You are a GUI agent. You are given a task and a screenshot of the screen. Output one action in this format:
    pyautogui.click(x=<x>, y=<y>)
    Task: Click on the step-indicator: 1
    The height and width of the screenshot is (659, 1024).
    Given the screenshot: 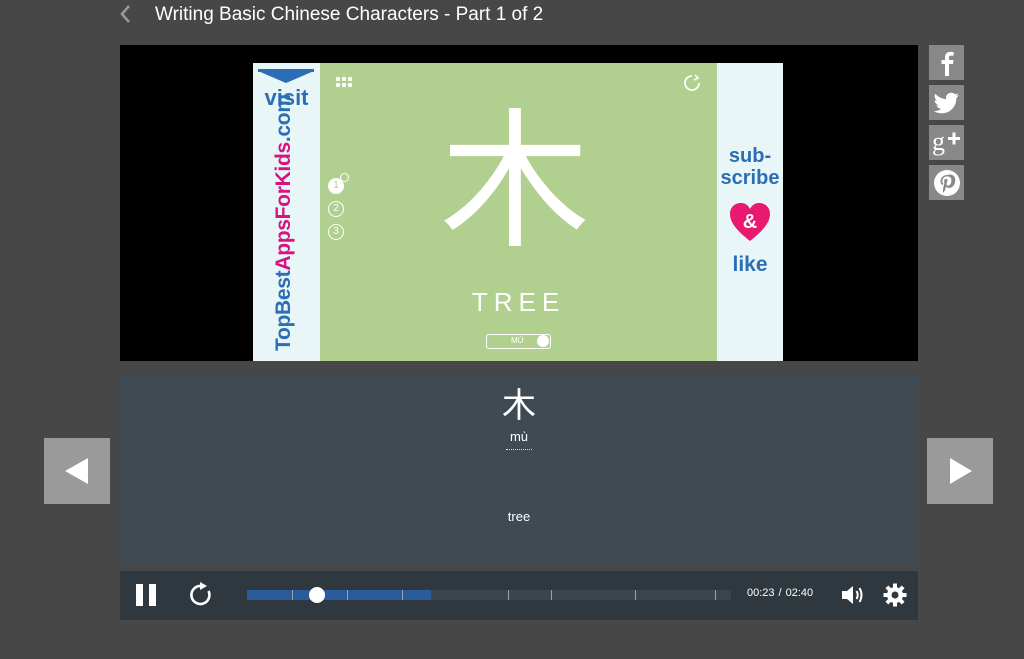 What is the action you would take?
    pyautogui.click(x=338, y=183)
    